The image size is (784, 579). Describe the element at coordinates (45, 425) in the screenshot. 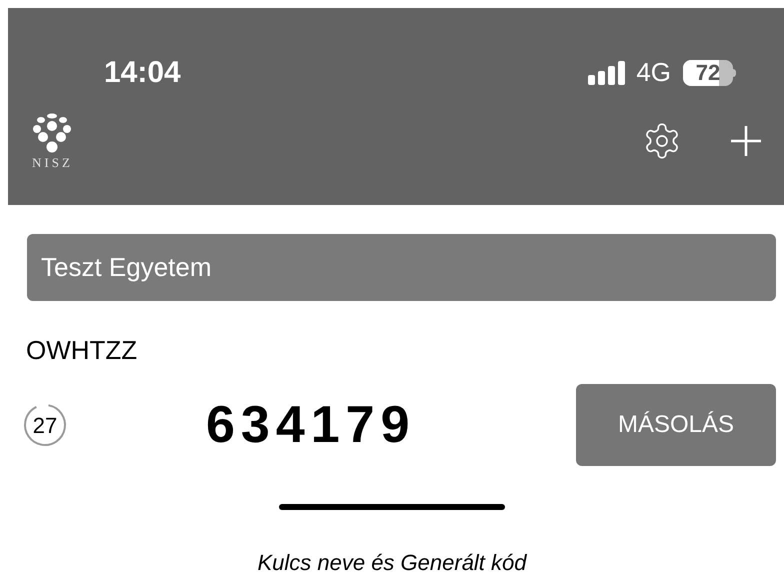

I see `countdown-timer: 27` at that location.